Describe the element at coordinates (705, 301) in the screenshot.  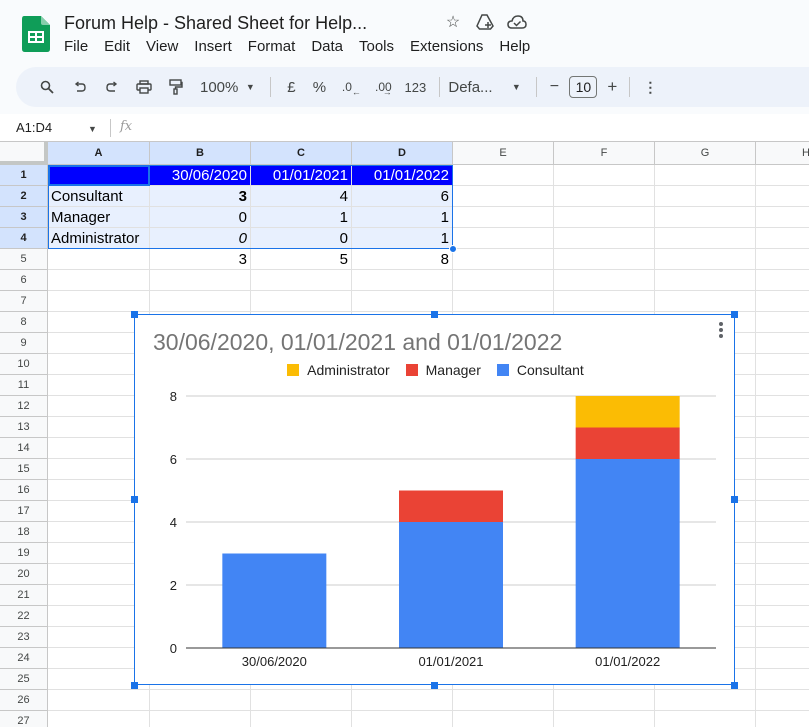
I see `cell-g7` at that location.